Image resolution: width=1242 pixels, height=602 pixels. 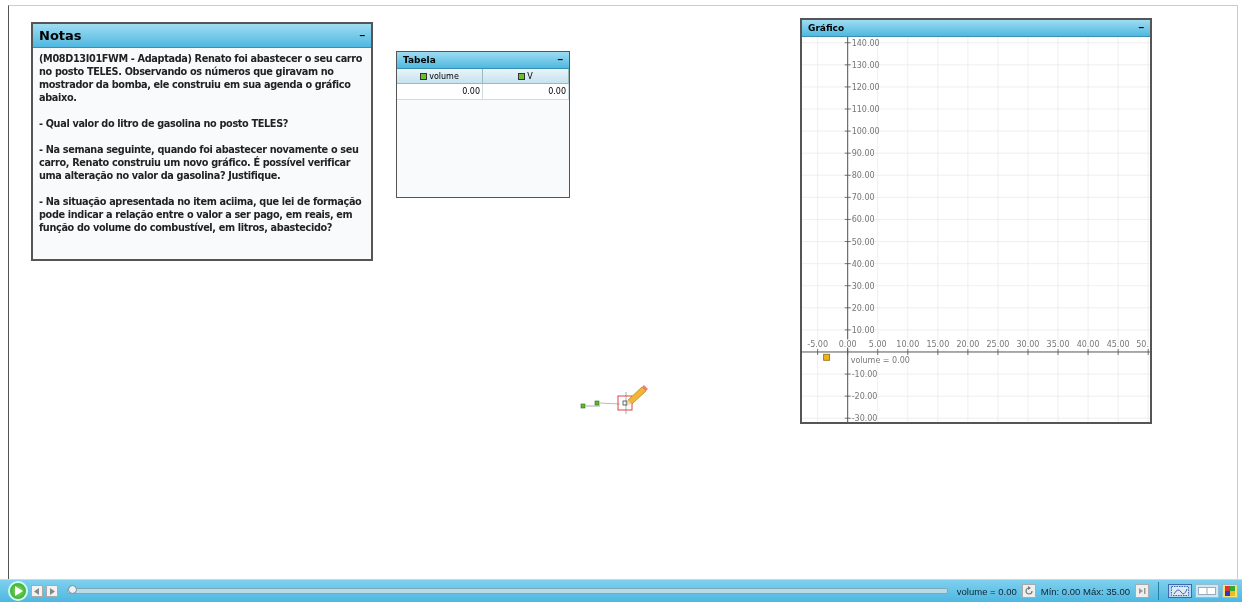 I want to click on color-grid-icon, so click(x=1230, y=591).